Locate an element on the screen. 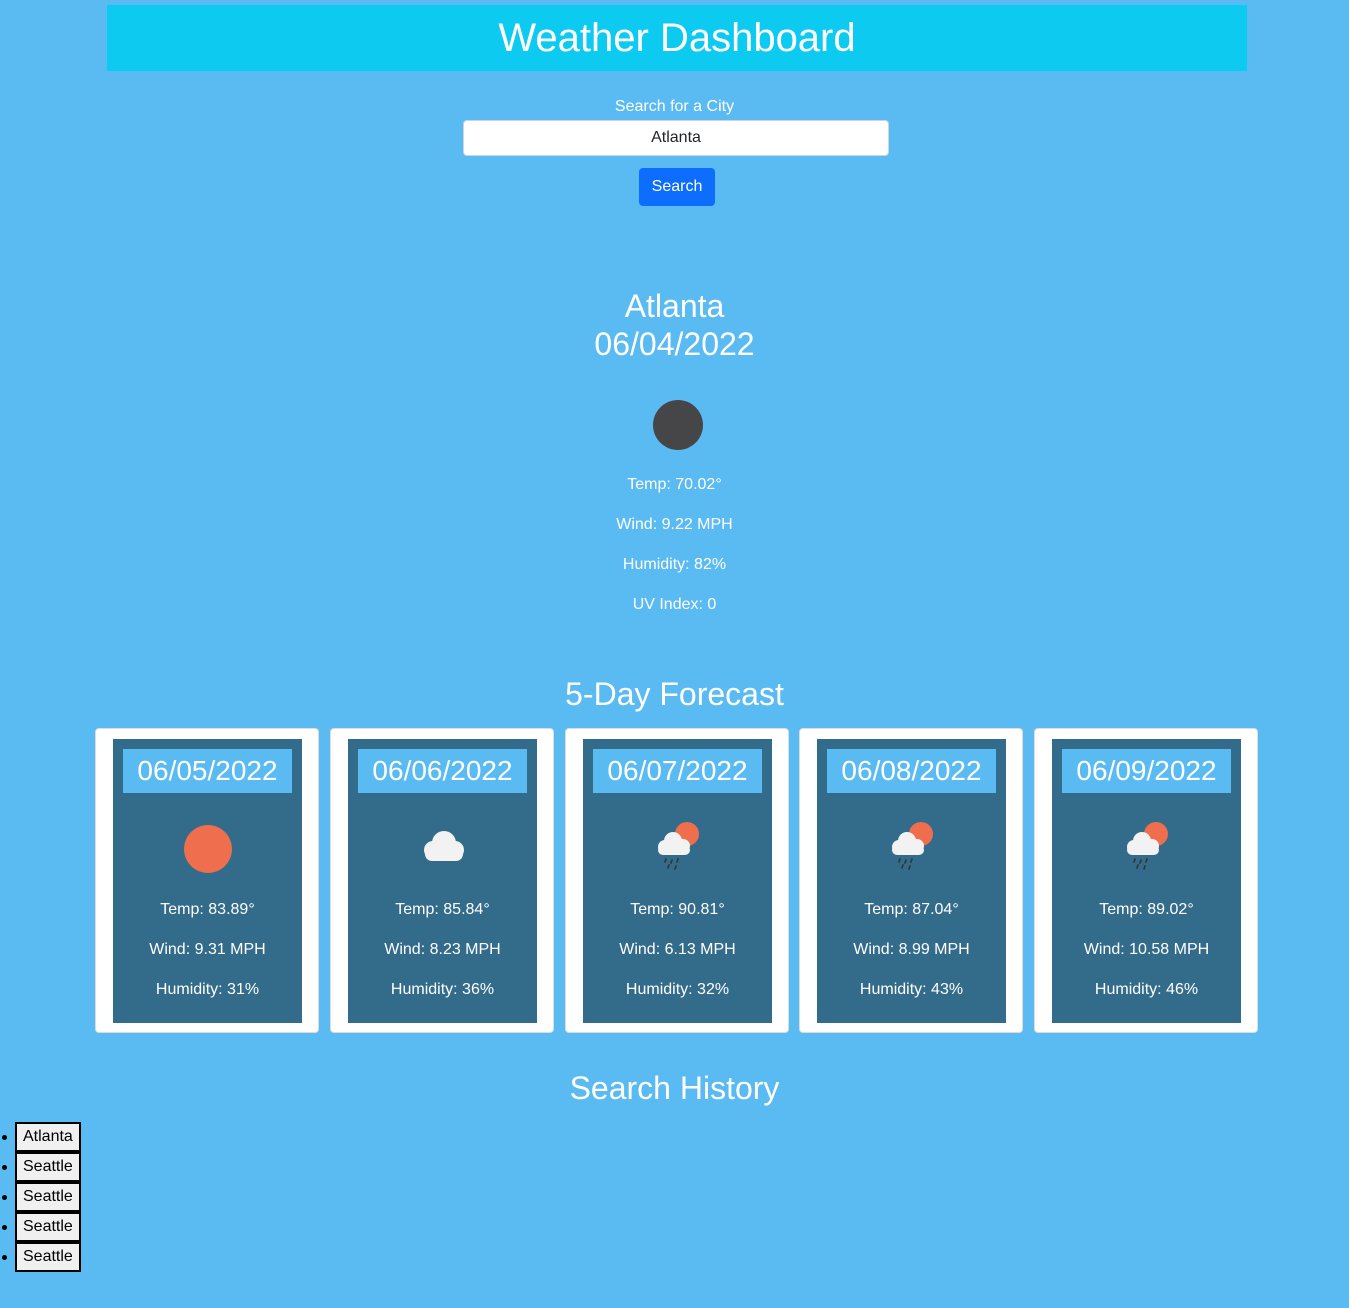 The image size is (1349, 1308). page-title: Weather Dashboard is located at coordinates (677, 37).